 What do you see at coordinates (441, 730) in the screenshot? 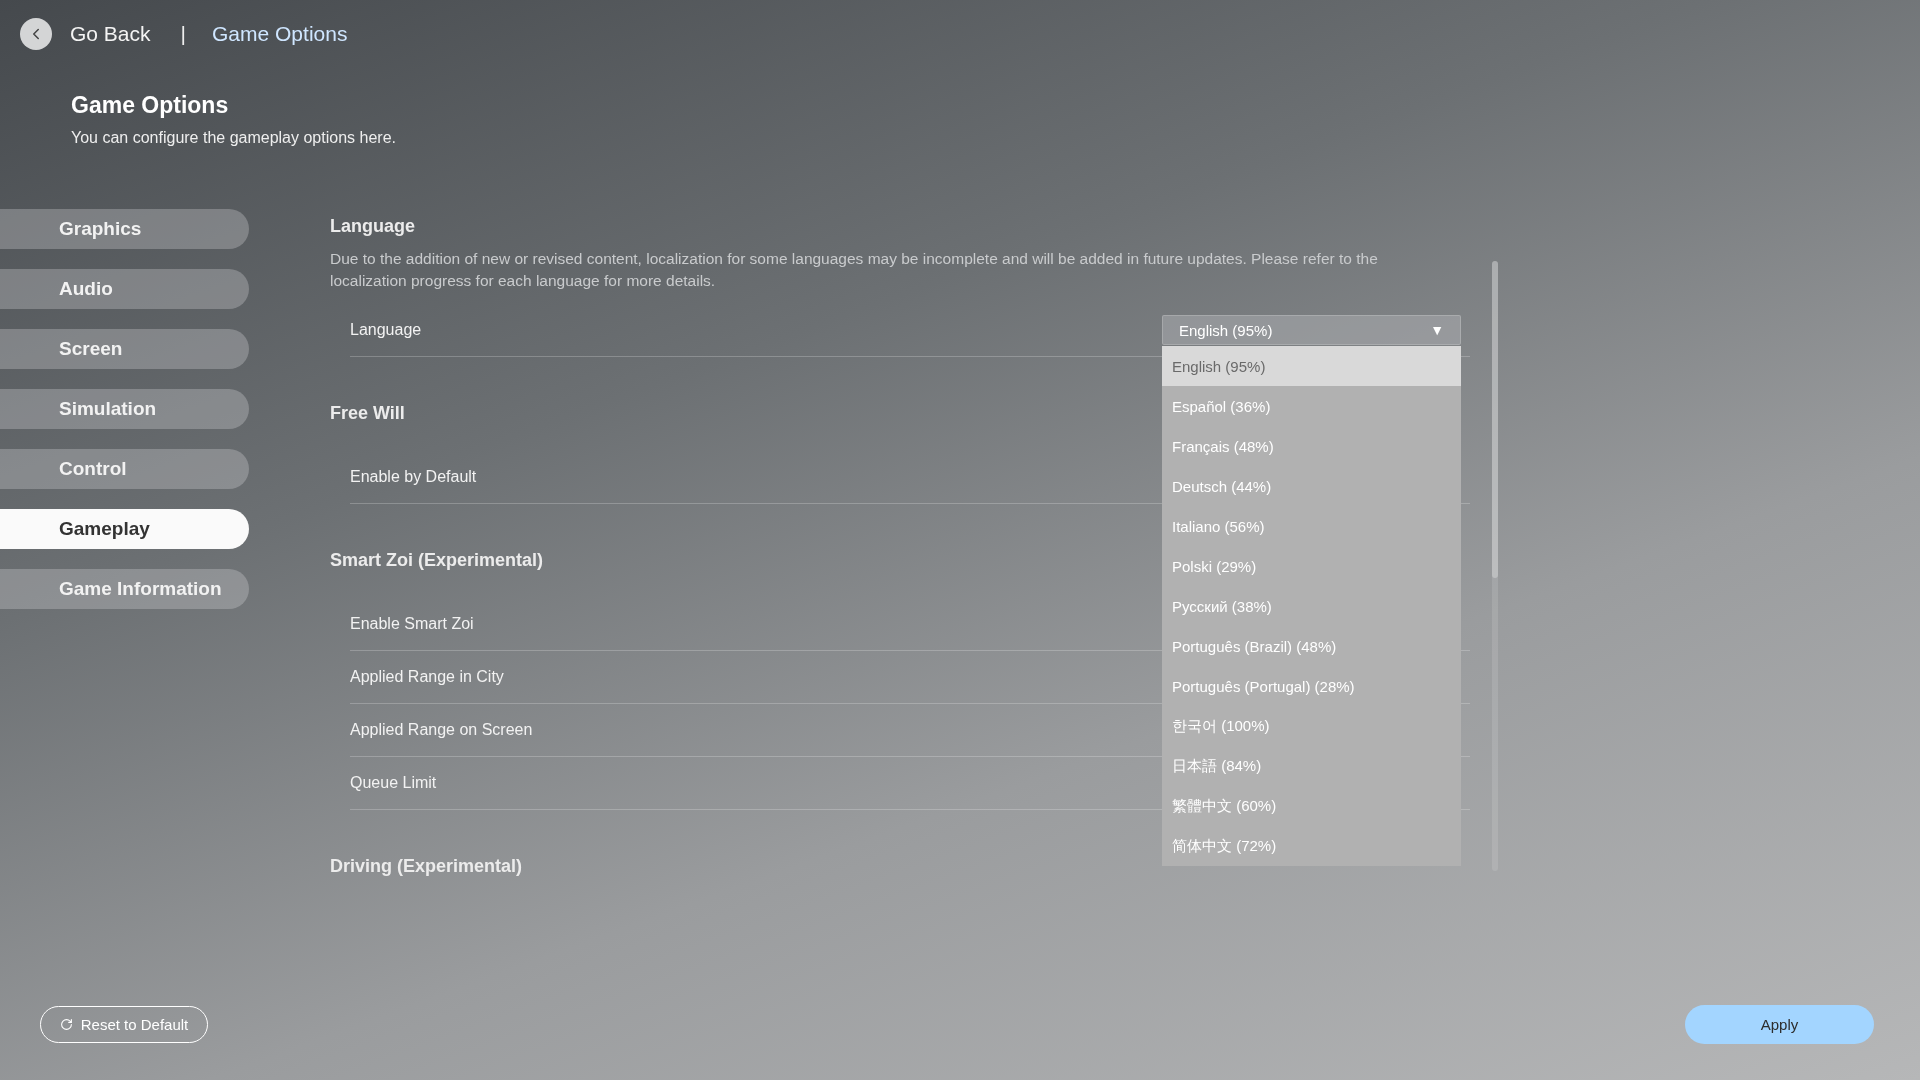
I see `setting-label: Applied Range on Screen` at bounding box center [441, 730].